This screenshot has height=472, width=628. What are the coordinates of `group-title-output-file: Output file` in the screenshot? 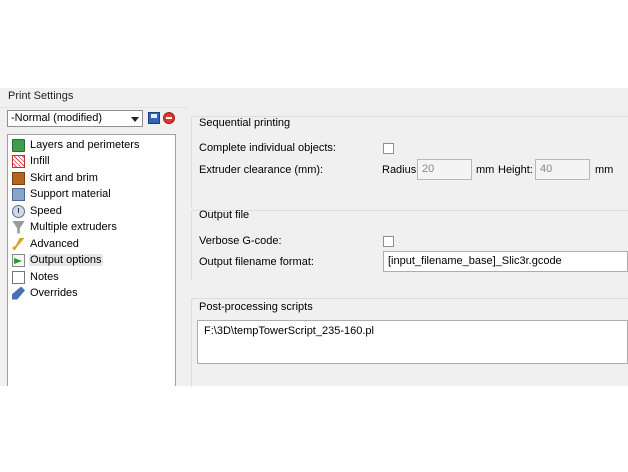 It's located at (224, 215).